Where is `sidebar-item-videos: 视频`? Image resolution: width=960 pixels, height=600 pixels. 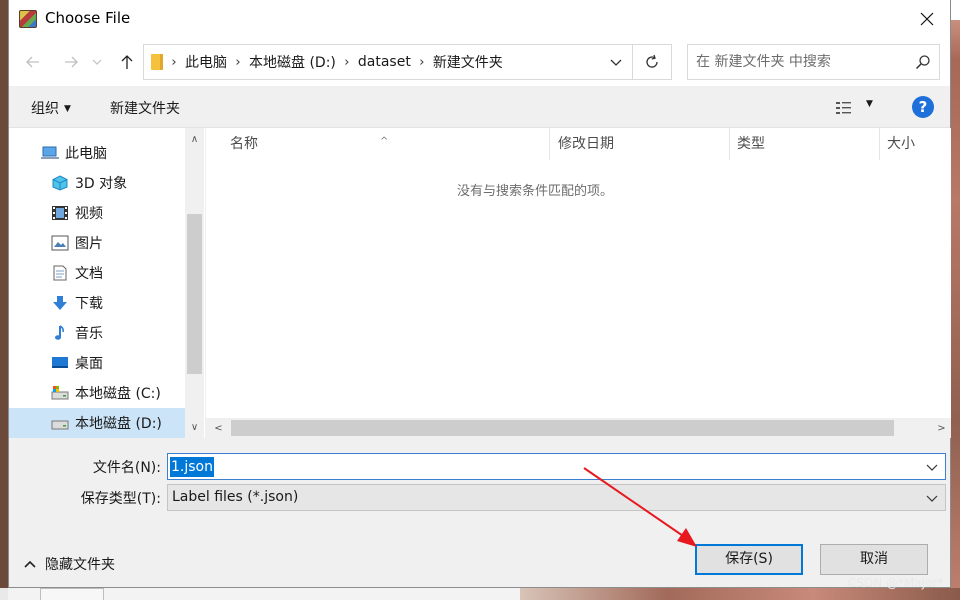
sidebar-item-videos: 视频 is located at coordinates (97, 213).